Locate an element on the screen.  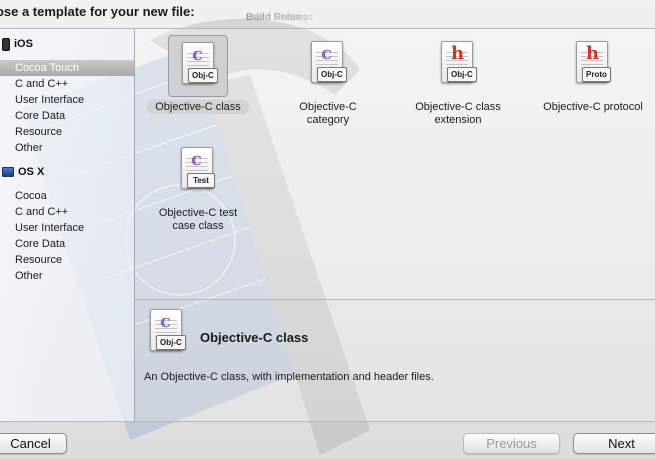
sidebar-item-osx-resource: Resource is located at coordinates (67, 260).